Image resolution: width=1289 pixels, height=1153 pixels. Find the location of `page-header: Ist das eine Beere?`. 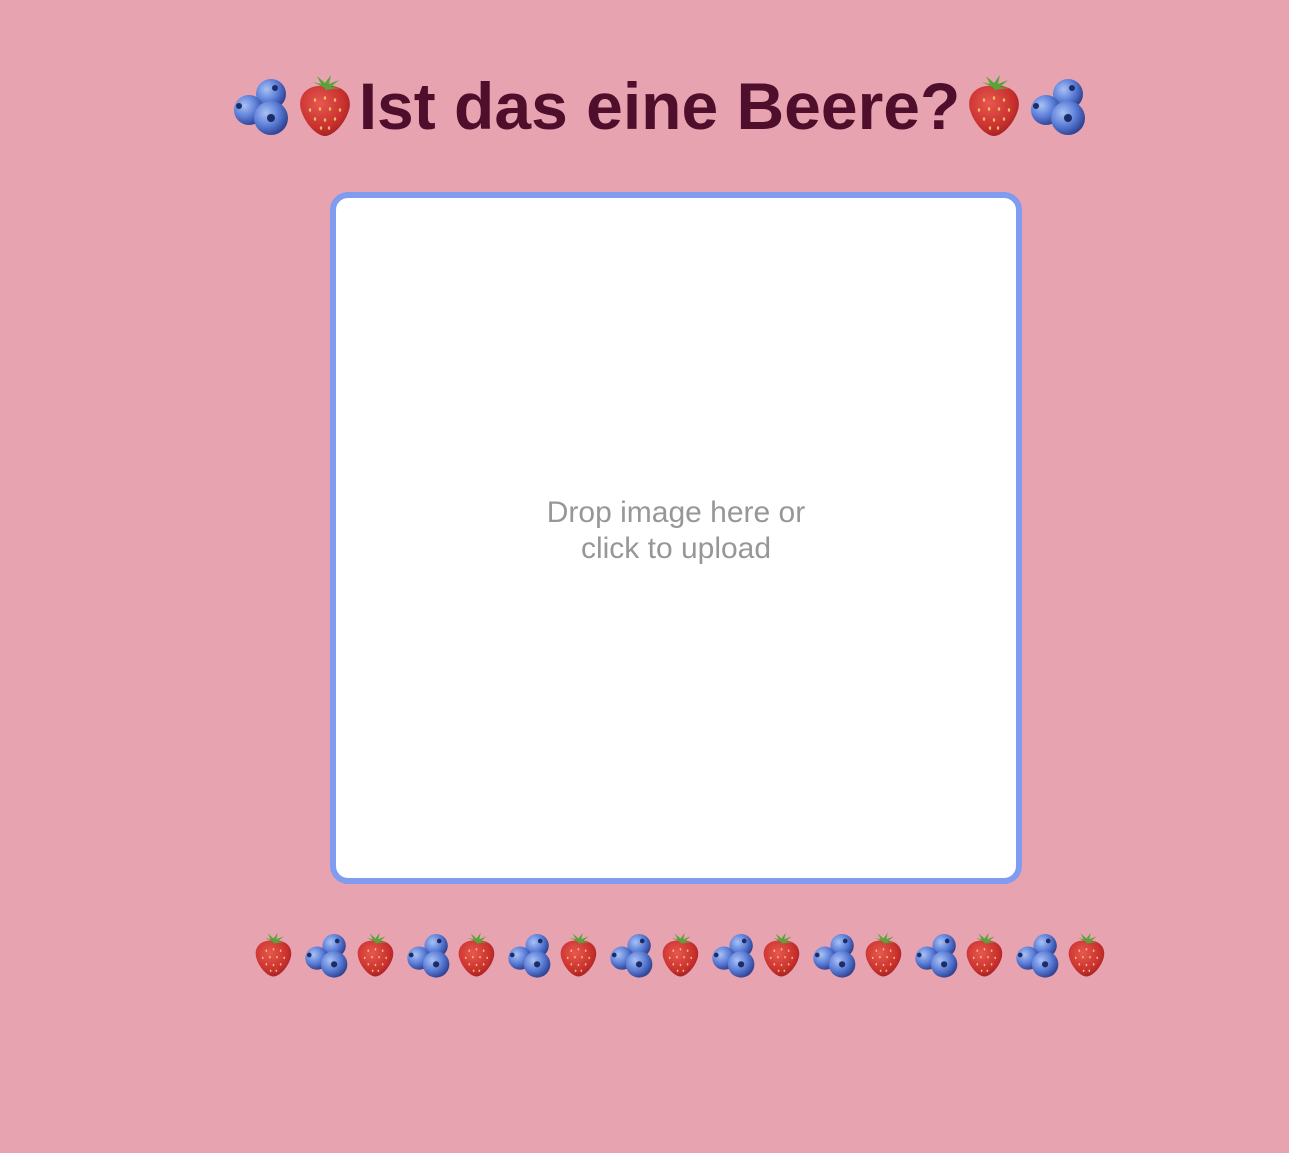

page-header: Ist das eine Beere? is located at coordinates (644, 106).